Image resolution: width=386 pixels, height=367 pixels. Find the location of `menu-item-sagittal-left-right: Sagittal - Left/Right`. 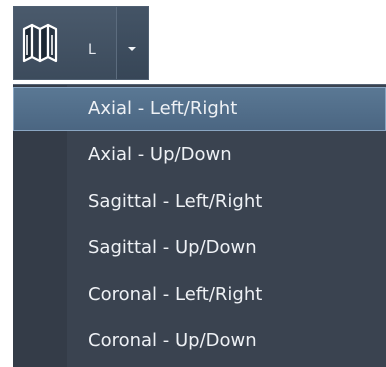

menu-item-sagittal-left-right: Sagittal - Left/Right is located at coordinates (199, 202).